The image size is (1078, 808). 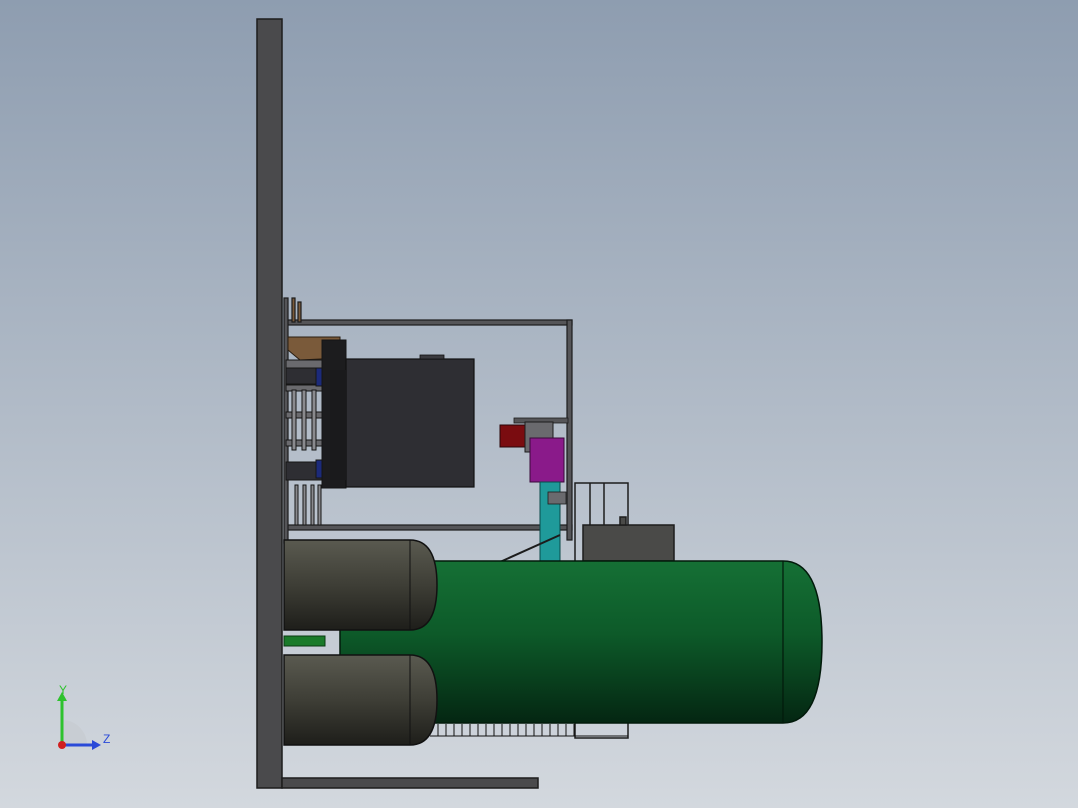 What do you see at coordinates (286, 420) in the screenshot?
I see `left-upright` at bounding box center [286, 420].